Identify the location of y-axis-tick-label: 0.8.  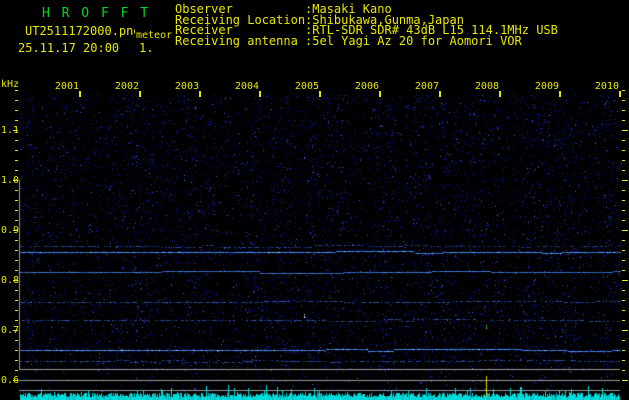
(10, 280).